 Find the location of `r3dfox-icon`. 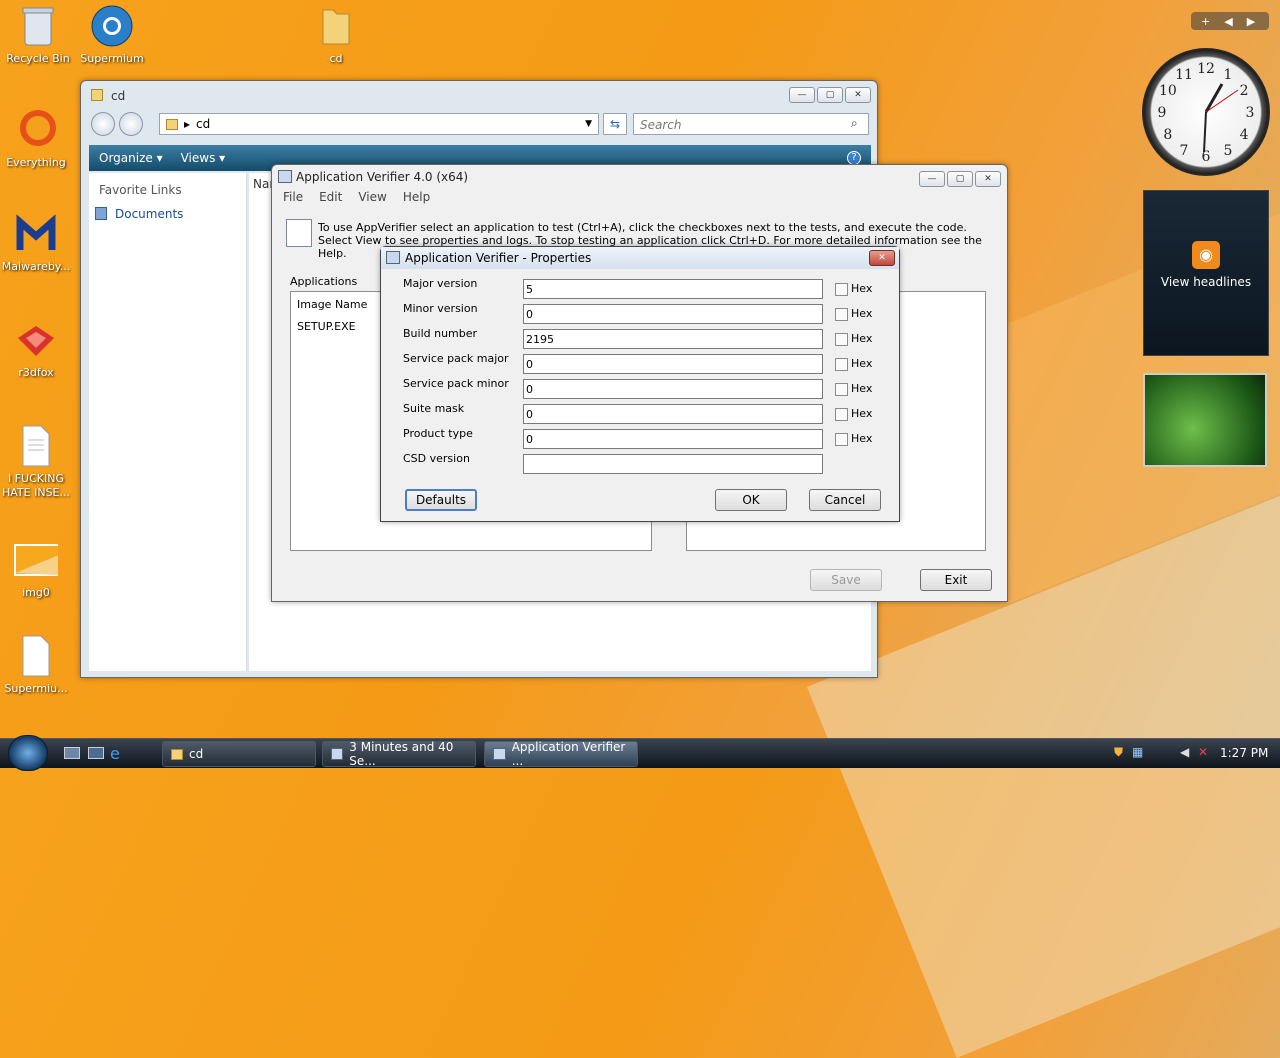

r3dfox-icon is located at coordinates (36, 340).